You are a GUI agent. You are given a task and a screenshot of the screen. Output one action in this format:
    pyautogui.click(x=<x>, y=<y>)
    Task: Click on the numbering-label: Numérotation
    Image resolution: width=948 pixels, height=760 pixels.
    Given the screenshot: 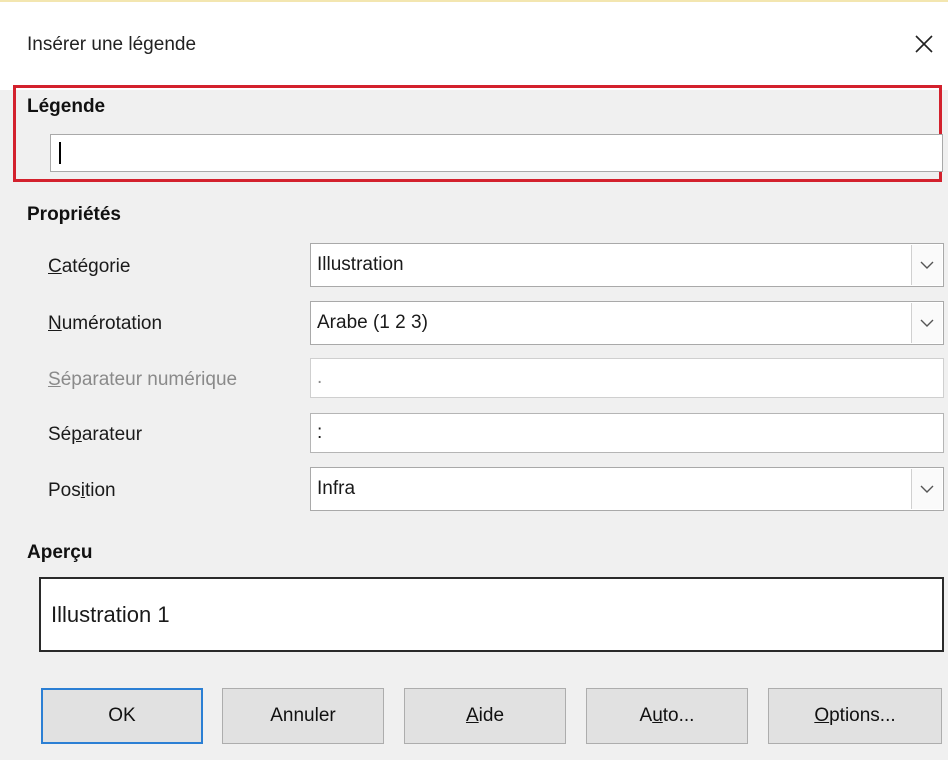 What is the action you would take?
    pyautogui.click(x=105, y=323)
    